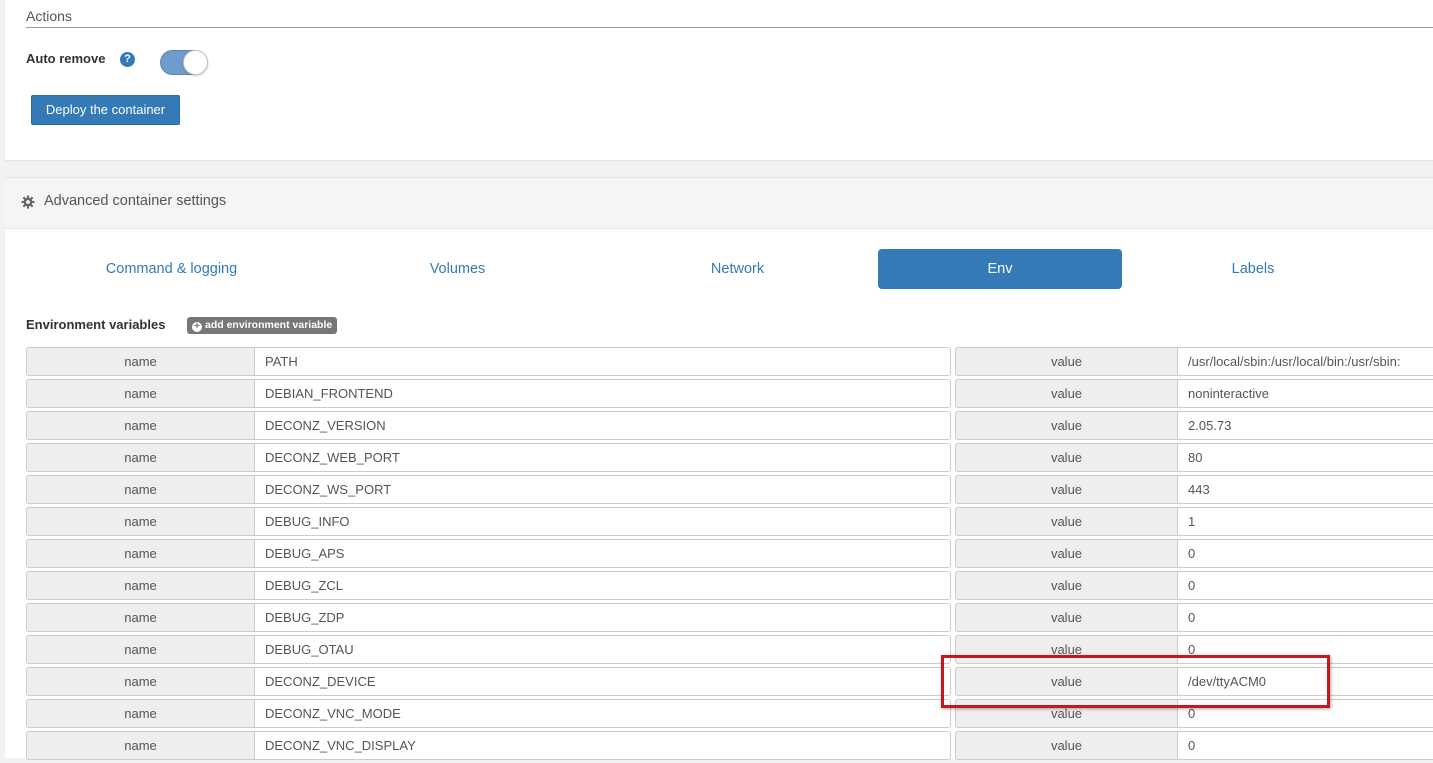  What do you see at coordinates (602, 617) in the screenshot?
I see `env-name-input: DEBUG_ZDP` at bounding box center [602, 617].